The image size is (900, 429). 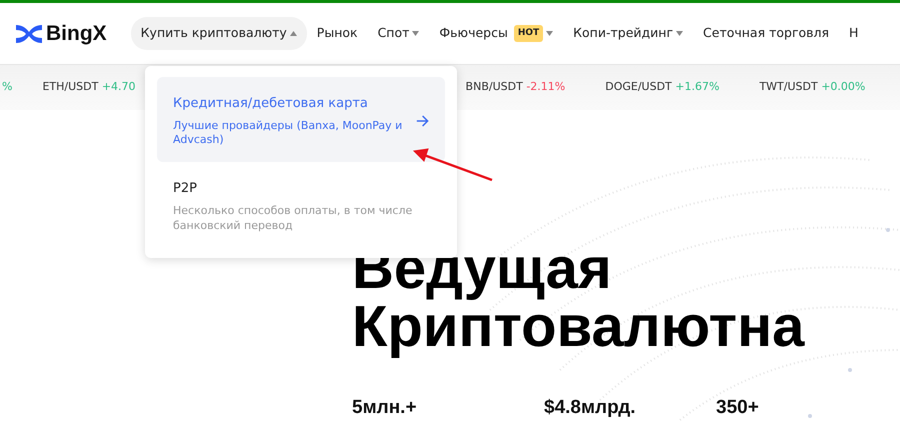 What do you see at coordinates (337, 33) in the screenshot?
I see `nav-item: Рынок` at bounding box center [337, 33].